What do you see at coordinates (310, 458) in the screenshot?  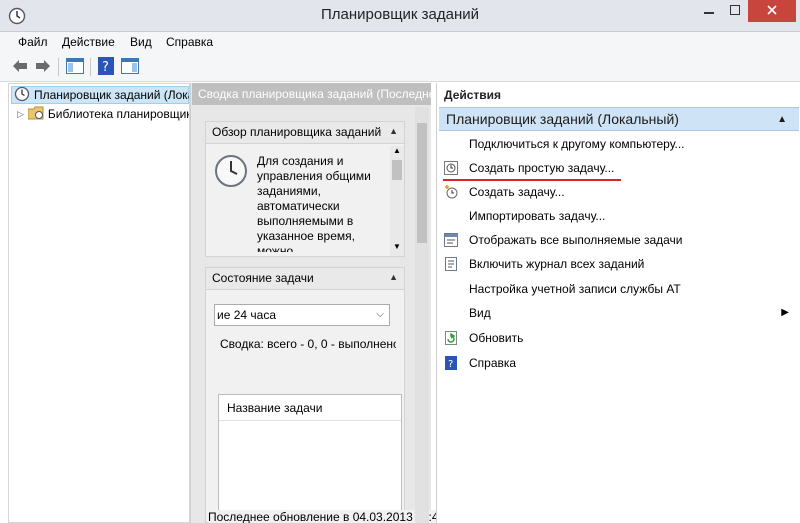 I see `task-table: Название задачи` at bounding box center [310, 458].